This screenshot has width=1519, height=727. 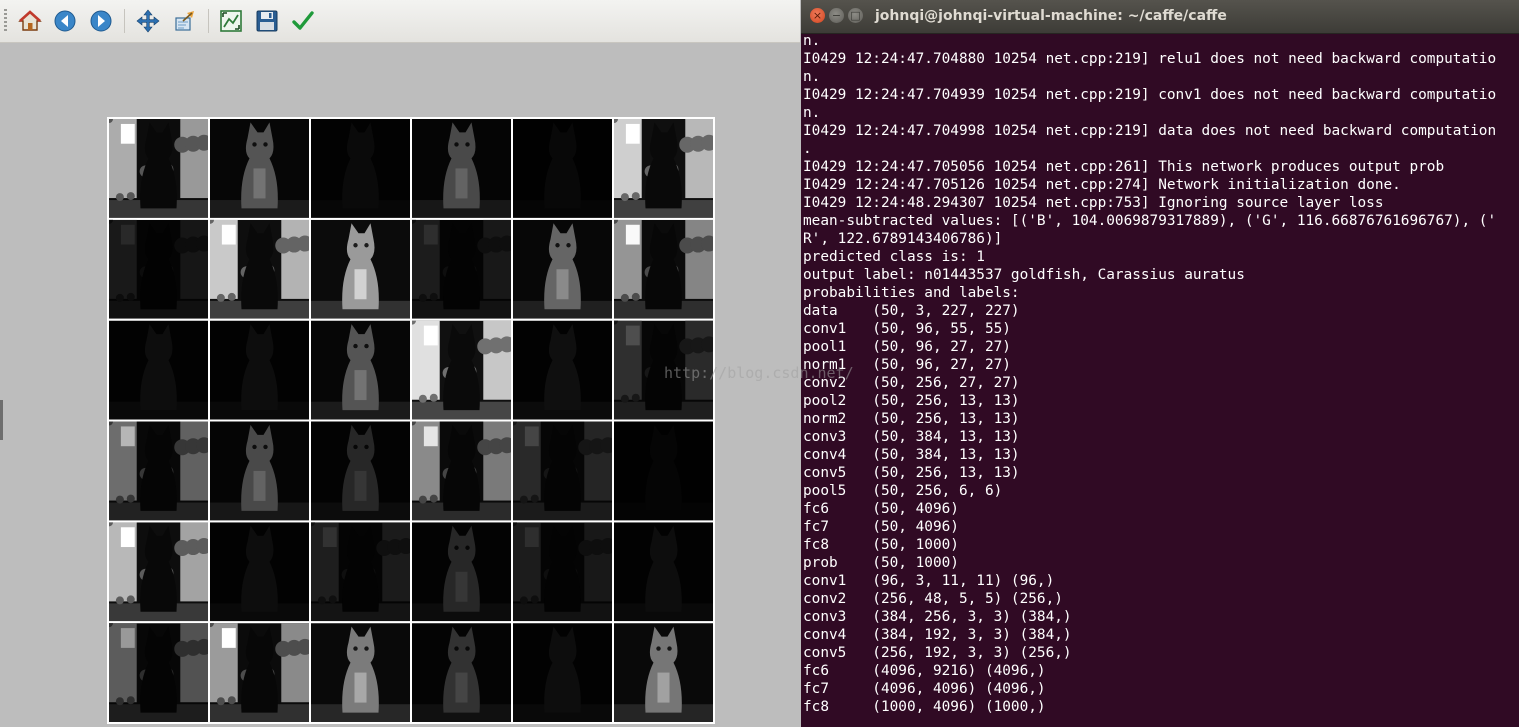 I want to click on maximize-icon: □, so click(x=855, y=15).